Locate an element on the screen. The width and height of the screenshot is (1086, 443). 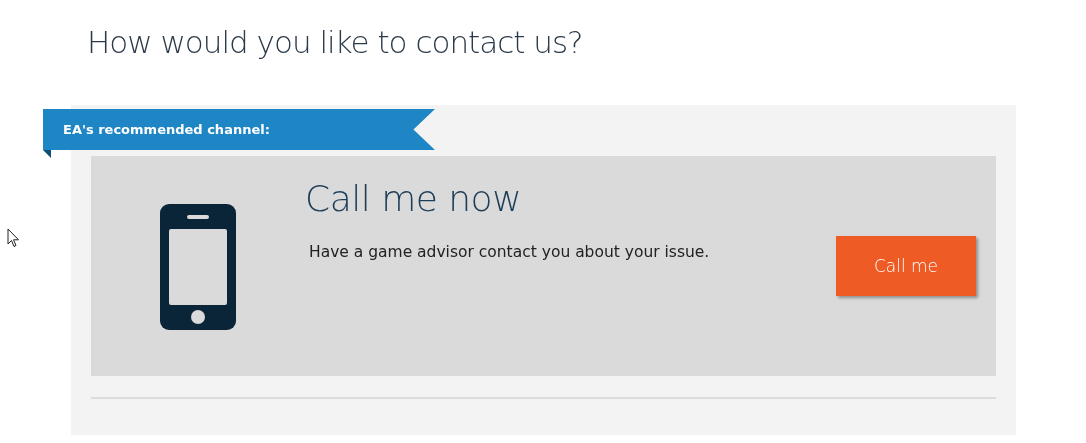
smartphone-icon is located at coordinates (198, 267).